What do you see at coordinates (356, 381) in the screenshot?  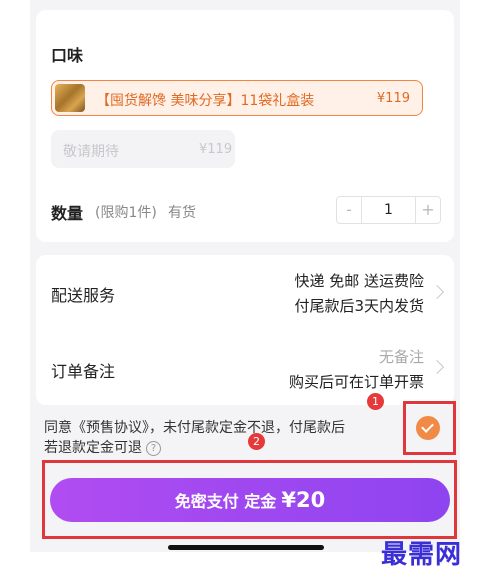 I see `invoice-note: 购买后可在订单开票` at bounding box center [356, 381].